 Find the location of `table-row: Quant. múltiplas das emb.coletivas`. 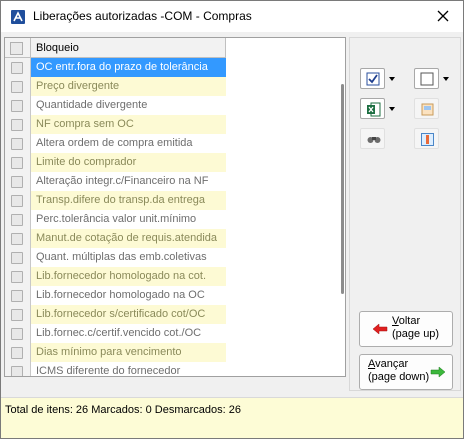

table-row: Quant. múltiplas das emb.coletivas is located at coordinates (115, 257).